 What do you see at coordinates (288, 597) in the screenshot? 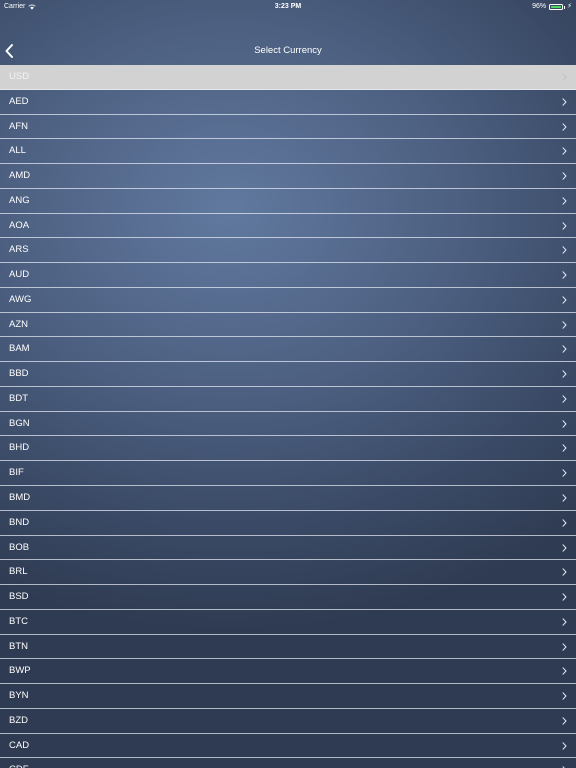
I see `currency-row-bsd: BSD` at bounding box center [288, 597].